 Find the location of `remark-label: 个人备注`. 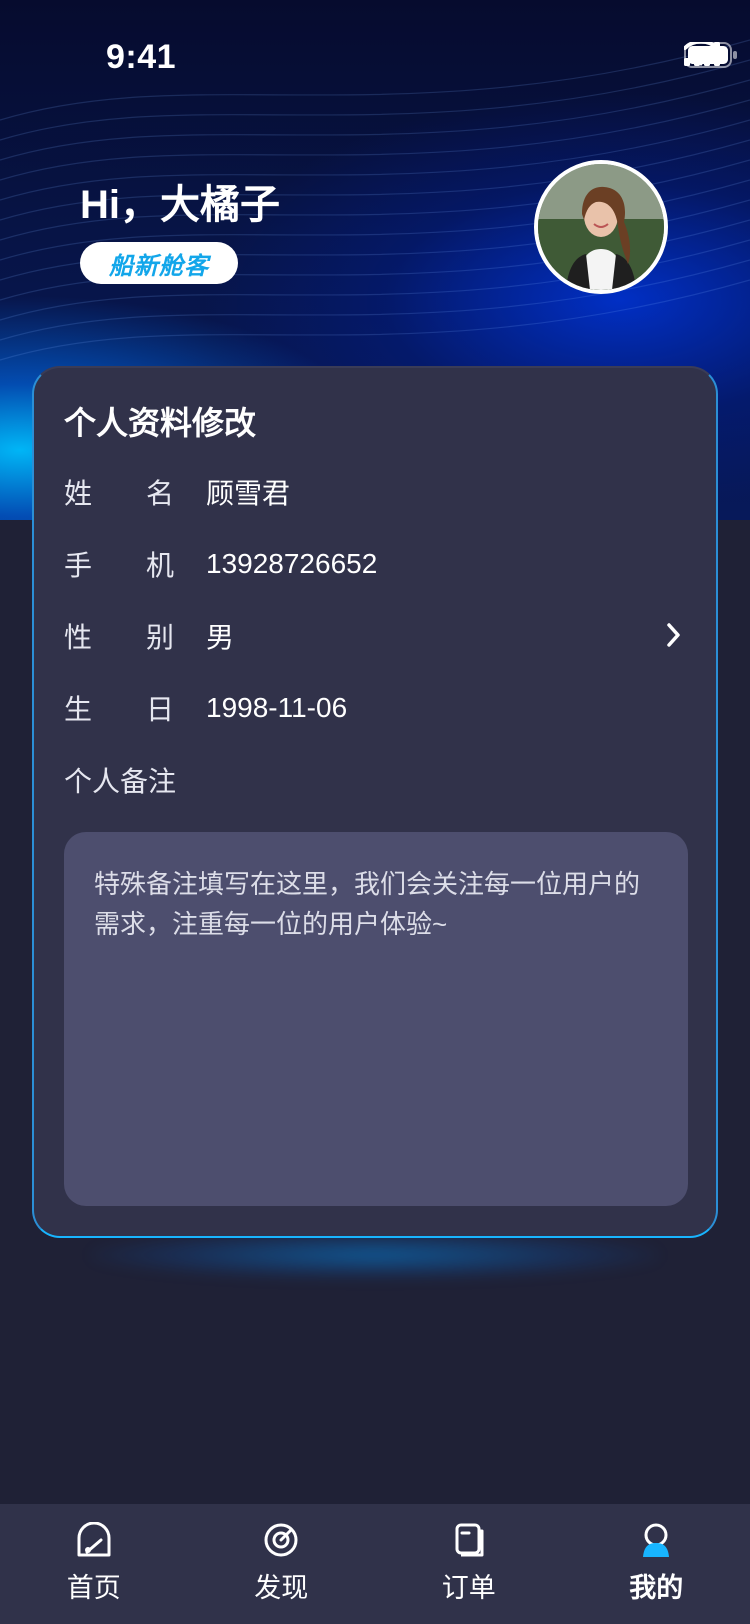

remark-label: 个人备注 is located at coordinates (120, 781).